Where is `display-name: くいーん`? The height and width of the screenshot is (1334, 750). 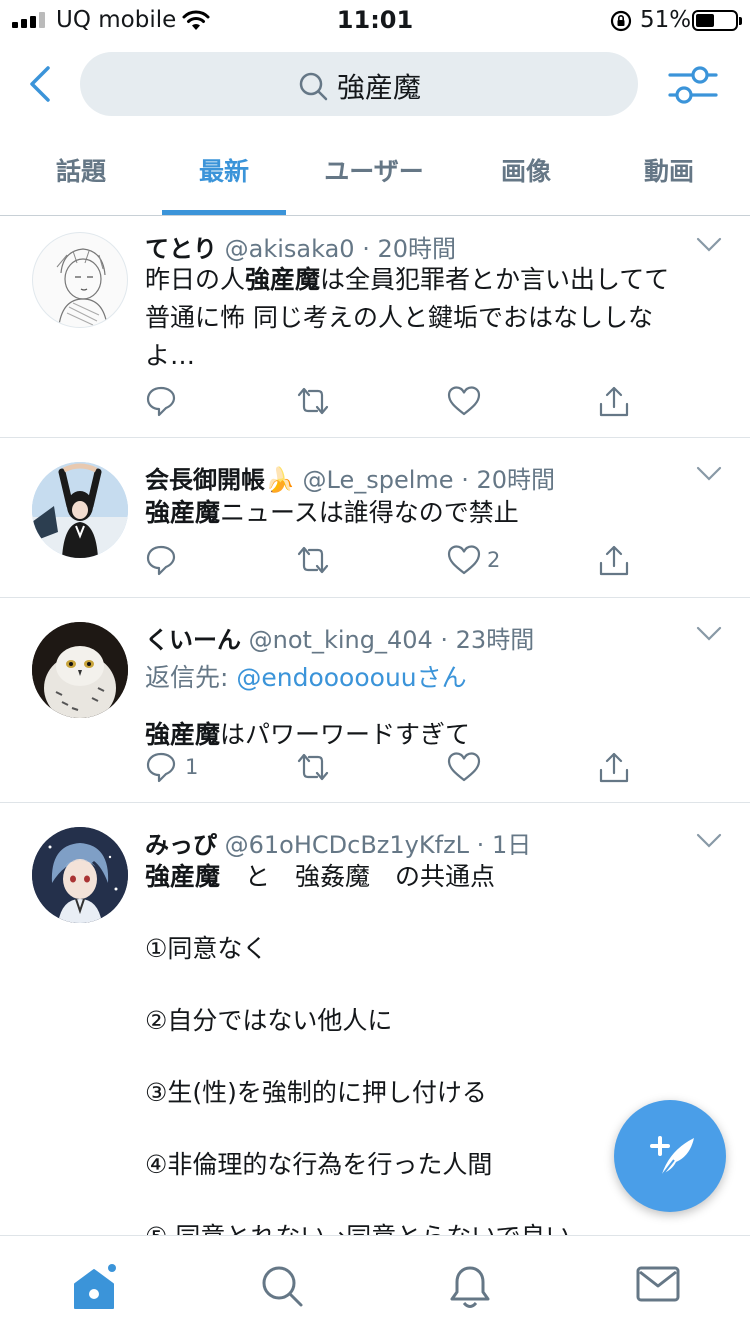 display-name: くいーん is located at coordinates (193, 640).